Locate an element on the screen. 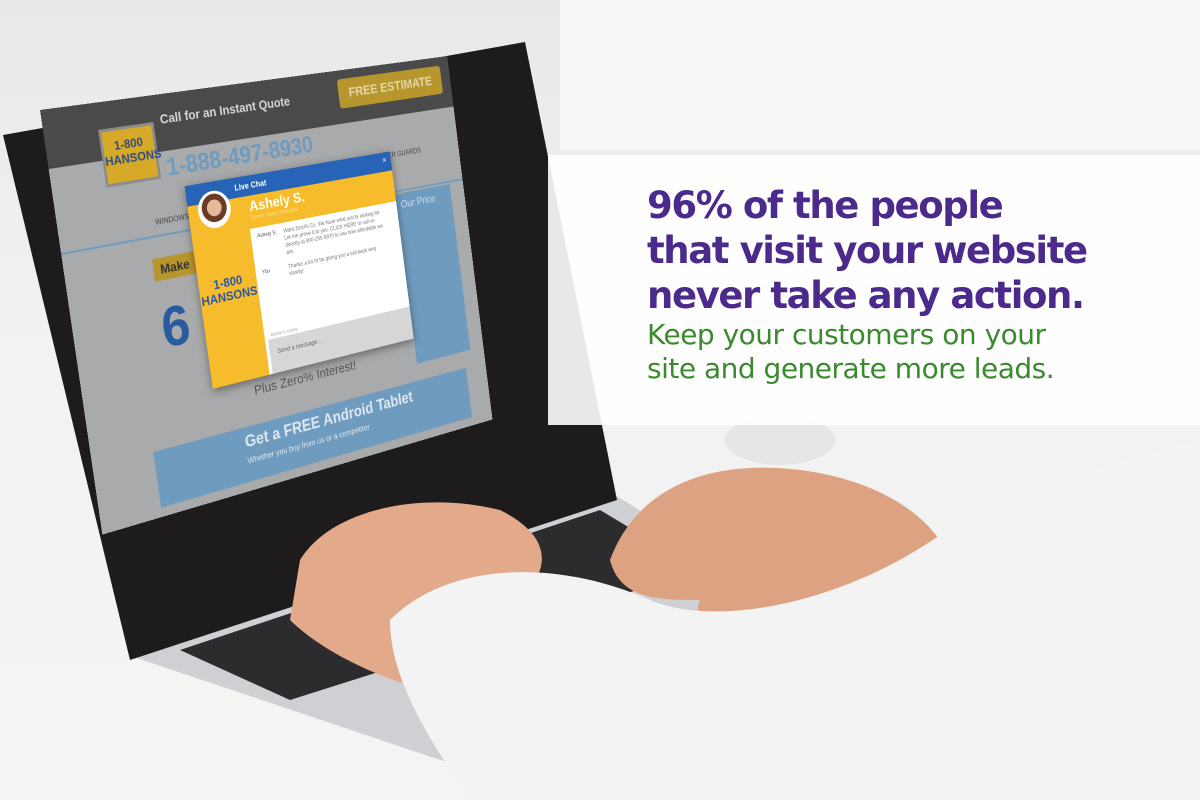  headline-line: never take any action. is located at coordinates (866, 295).